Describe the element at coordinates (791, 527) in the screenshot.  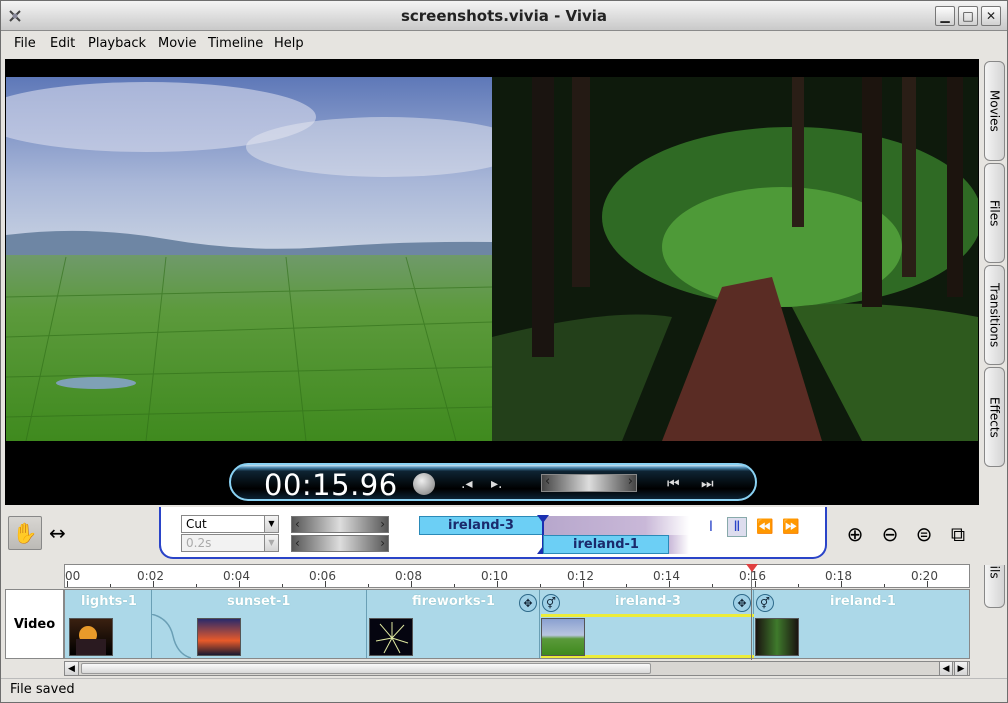
I see `fast-forward-icon: ⏩` at that location.